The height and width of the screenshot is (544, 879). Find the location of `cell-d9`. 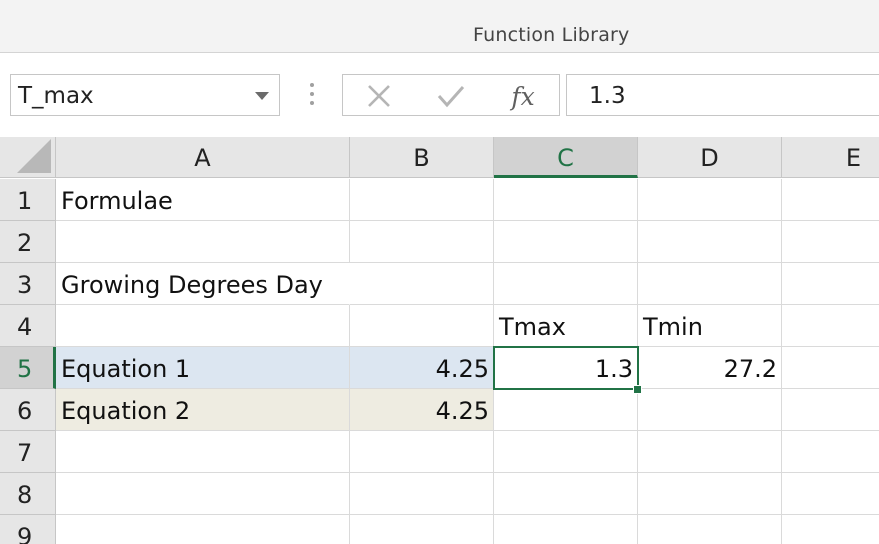

cell-d9 is located at coordinates (710, 529).